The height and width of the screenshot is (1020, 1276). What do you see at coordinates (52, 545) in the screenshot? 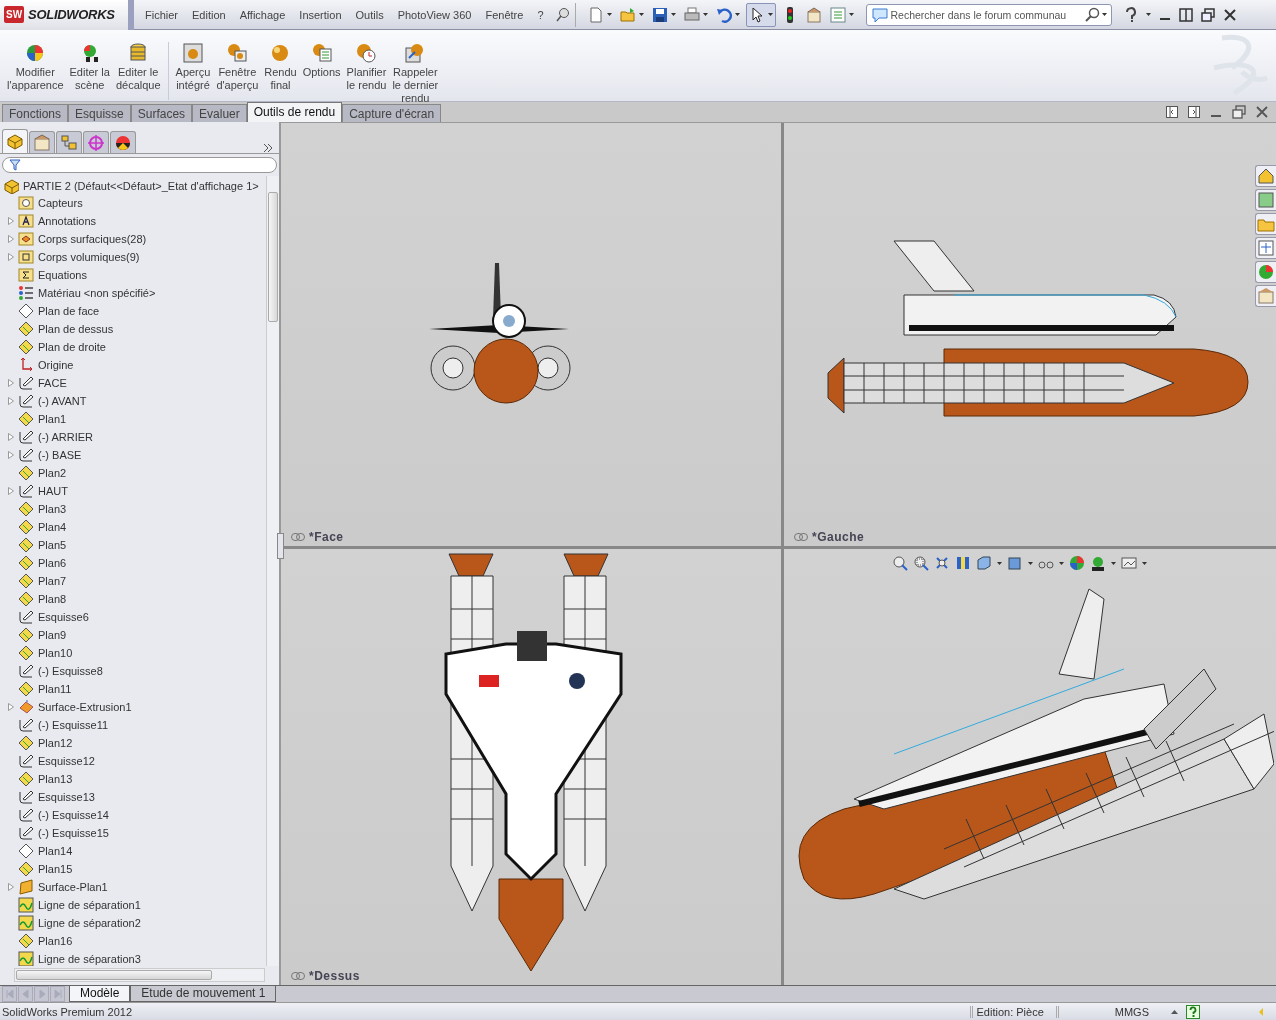
I see `tree-item: Plan5` at bounding box center [52, 545].